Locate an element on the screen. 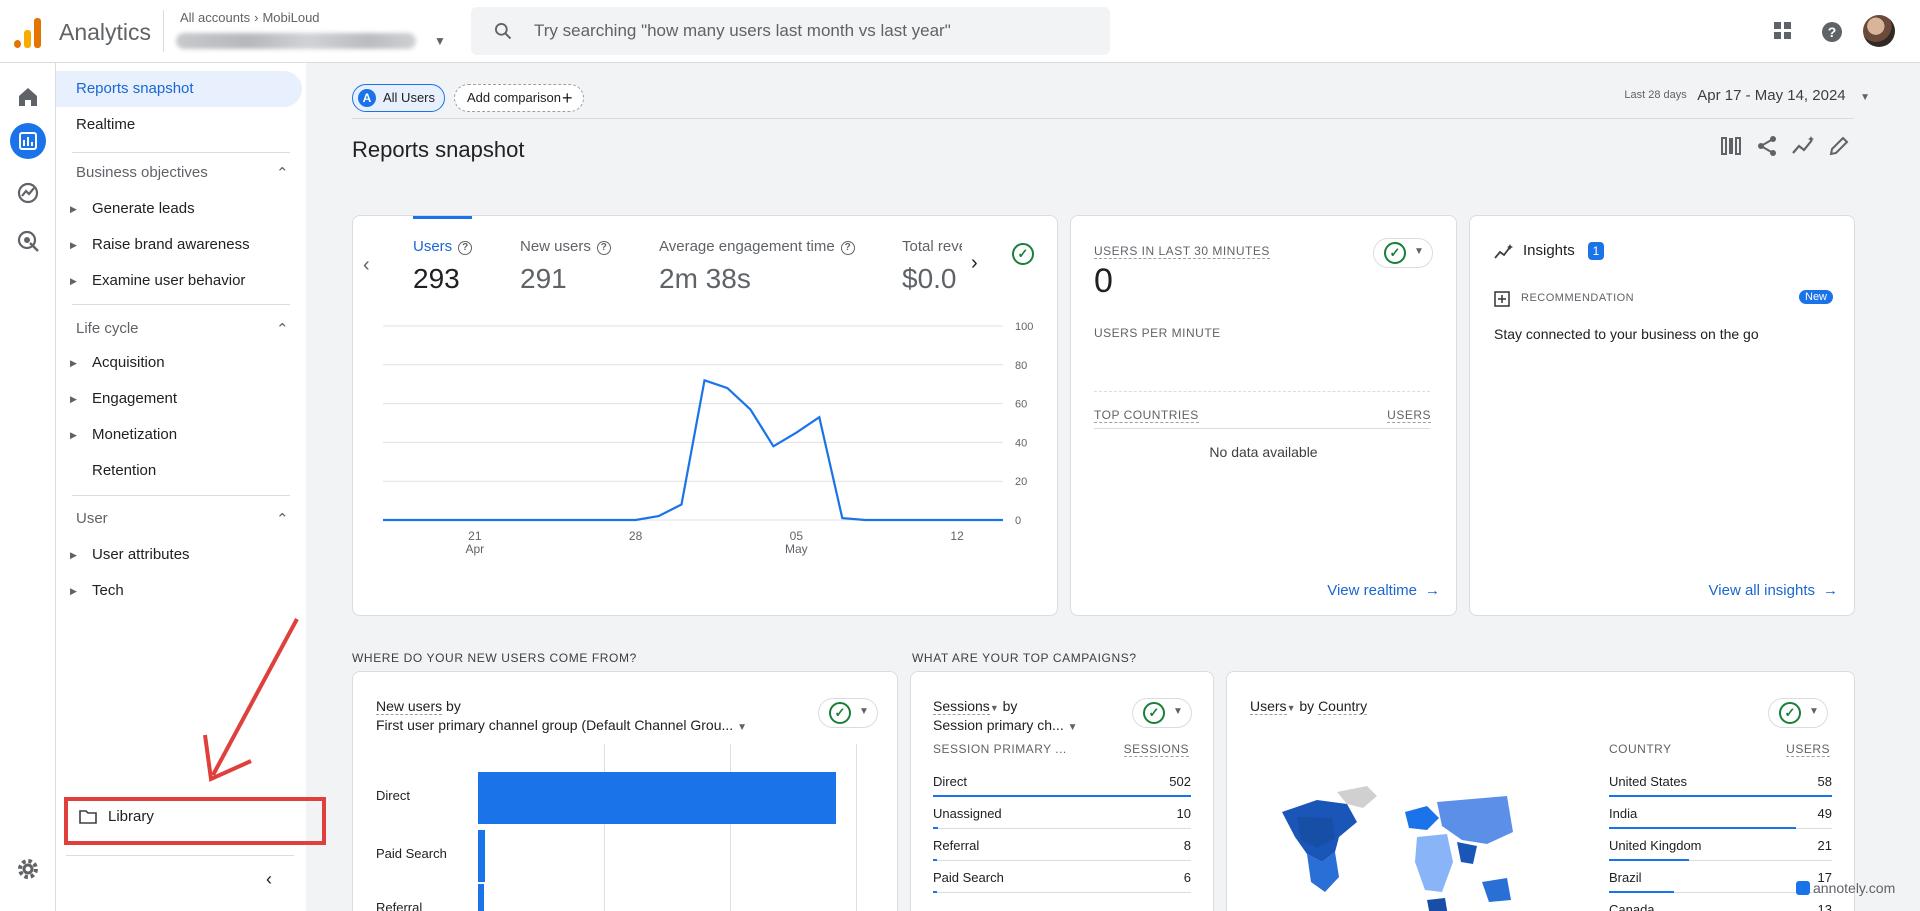  row-value: 8 is located at coordinates (1187, 845).